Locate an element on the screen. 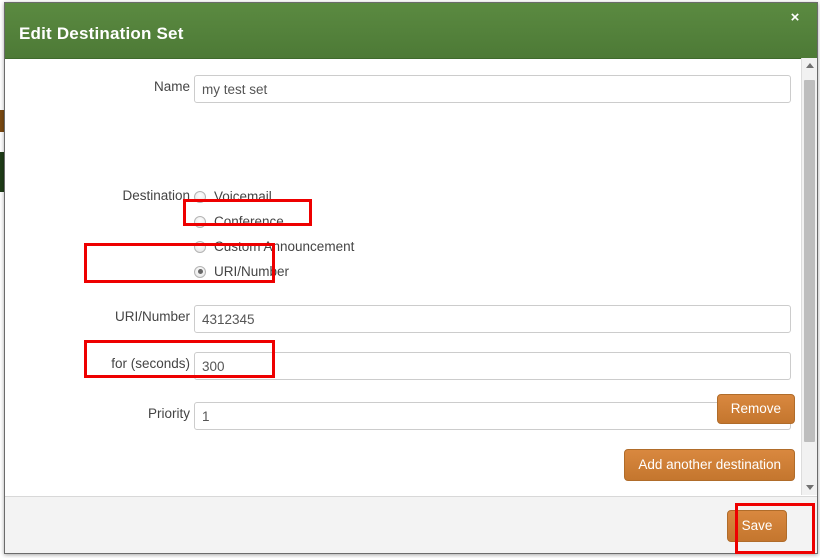  add-another-destination-button: Add another destination is located at coordinates (709, 465).